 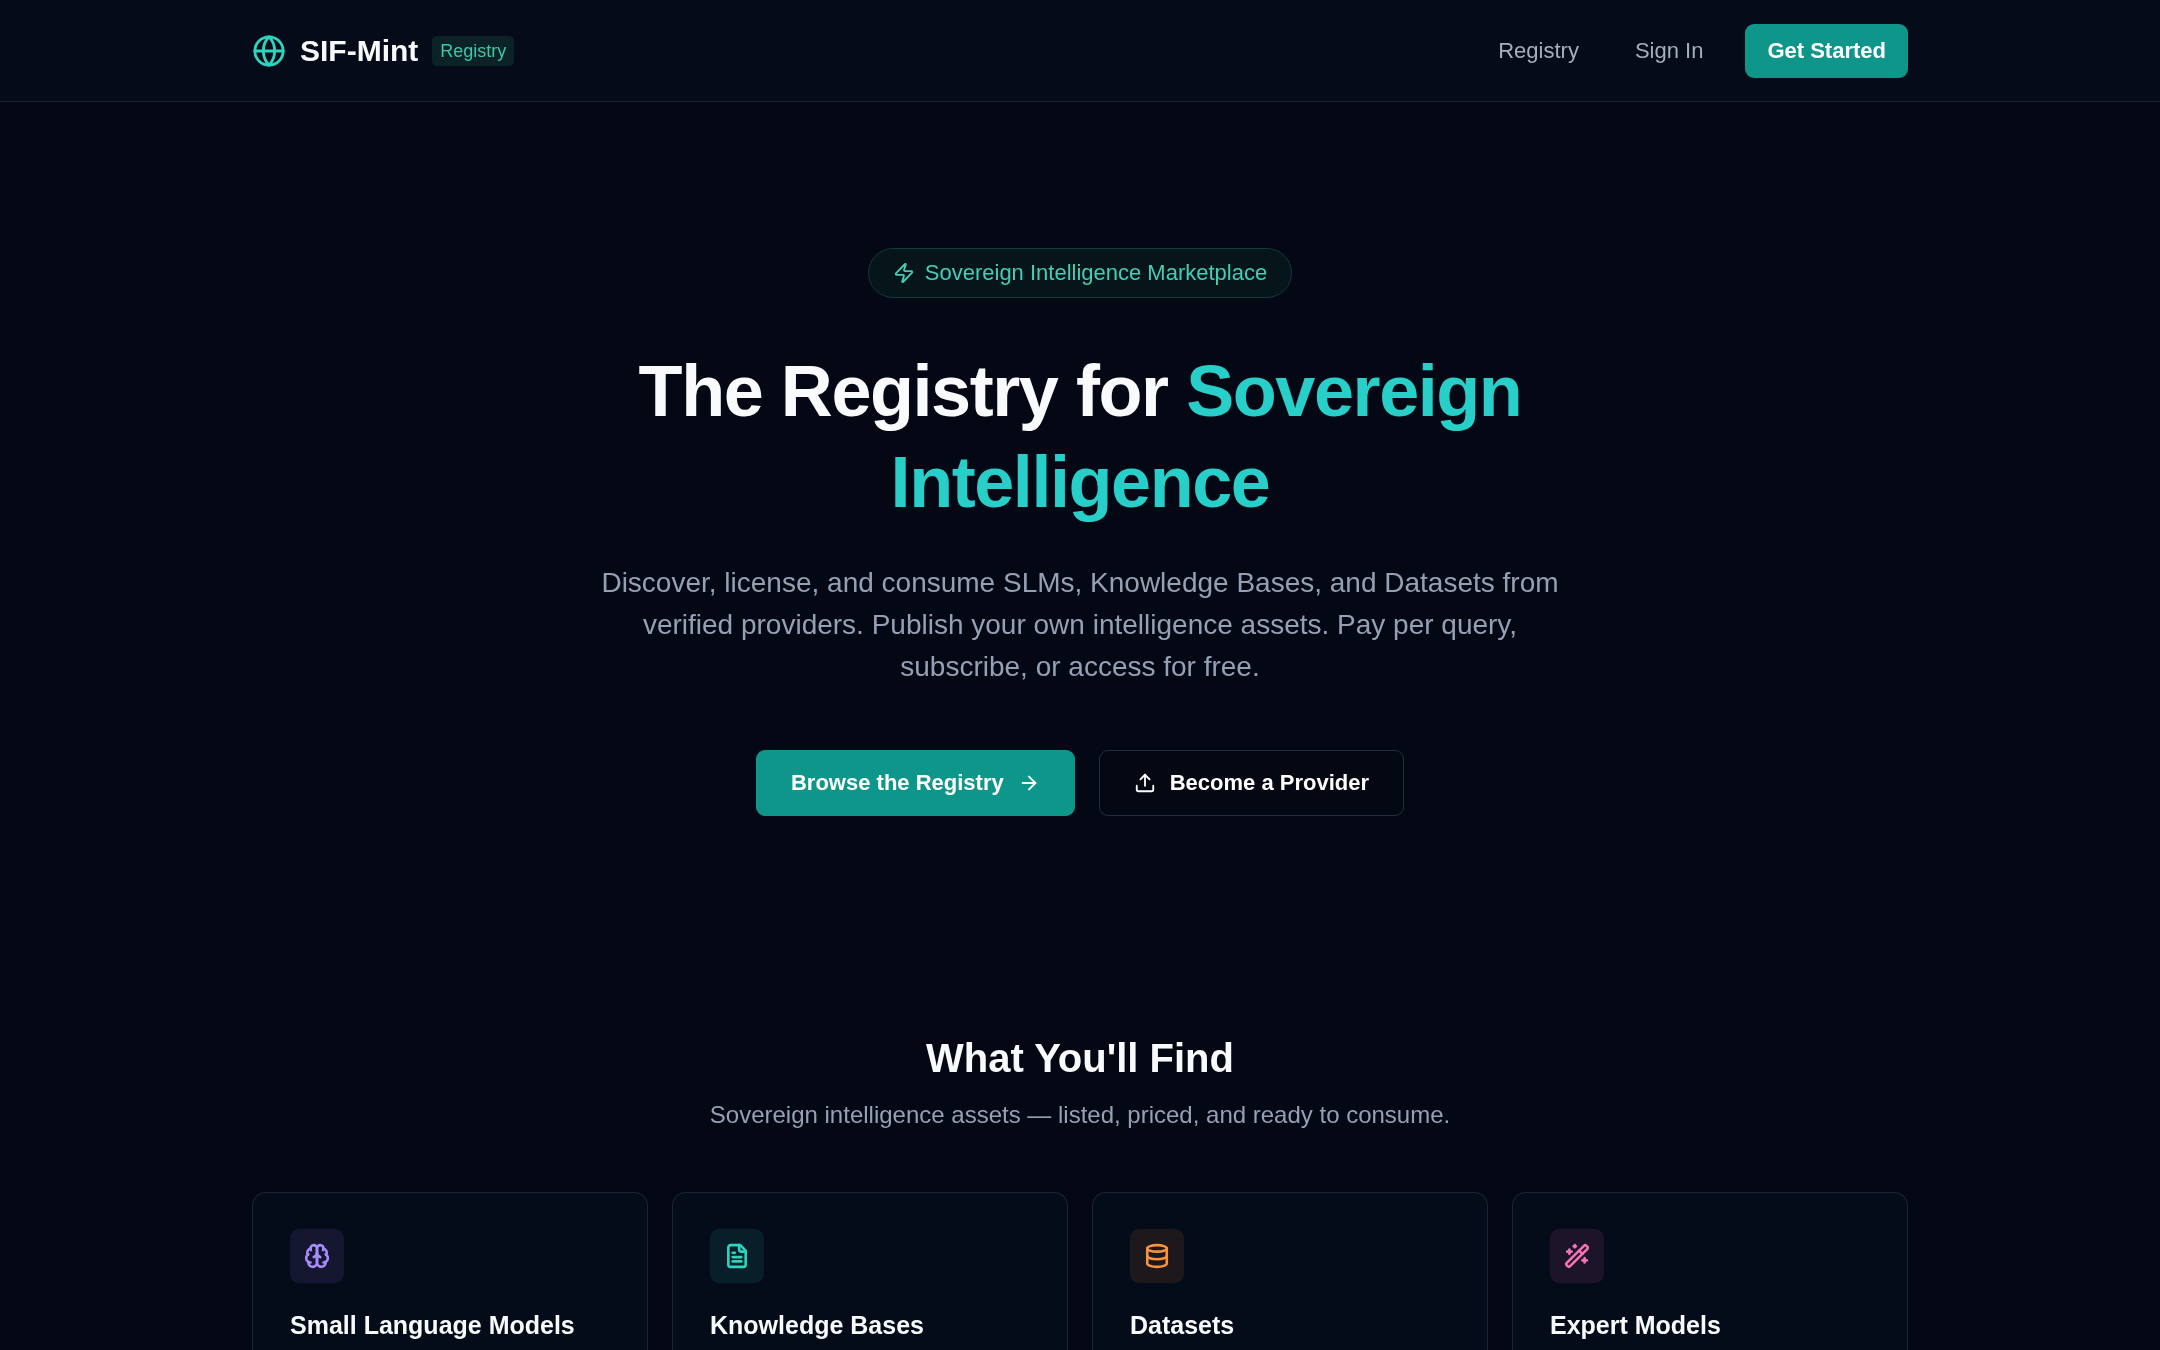 What do you see at coordinates (1096, 273) in the screenshot?
I see `hero-badge-text: Sovereign Intelligence Marketplace` at bounding box center [1096, 273].